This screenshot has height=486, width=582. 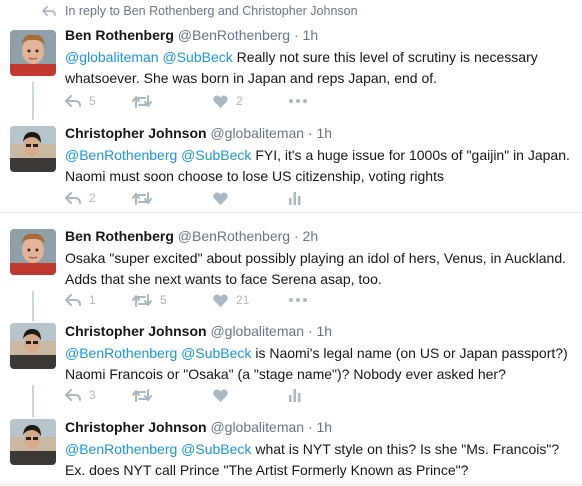 What do you see at coordinates (311, 236) in the screenshot?
I see `timestamp: 2h` at bounding box center [311, 236].